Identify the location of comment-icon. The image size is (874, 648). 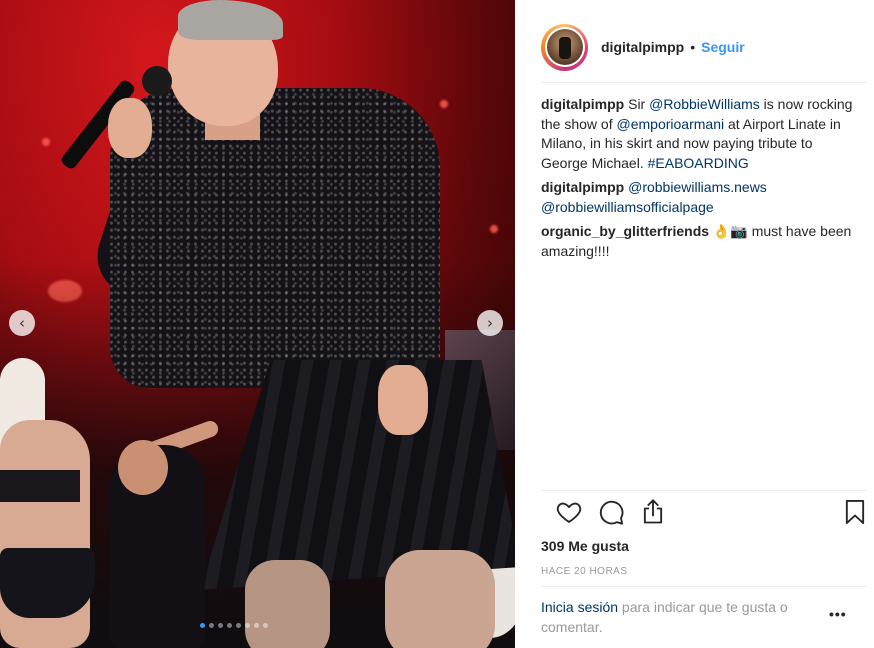
(612, 513).